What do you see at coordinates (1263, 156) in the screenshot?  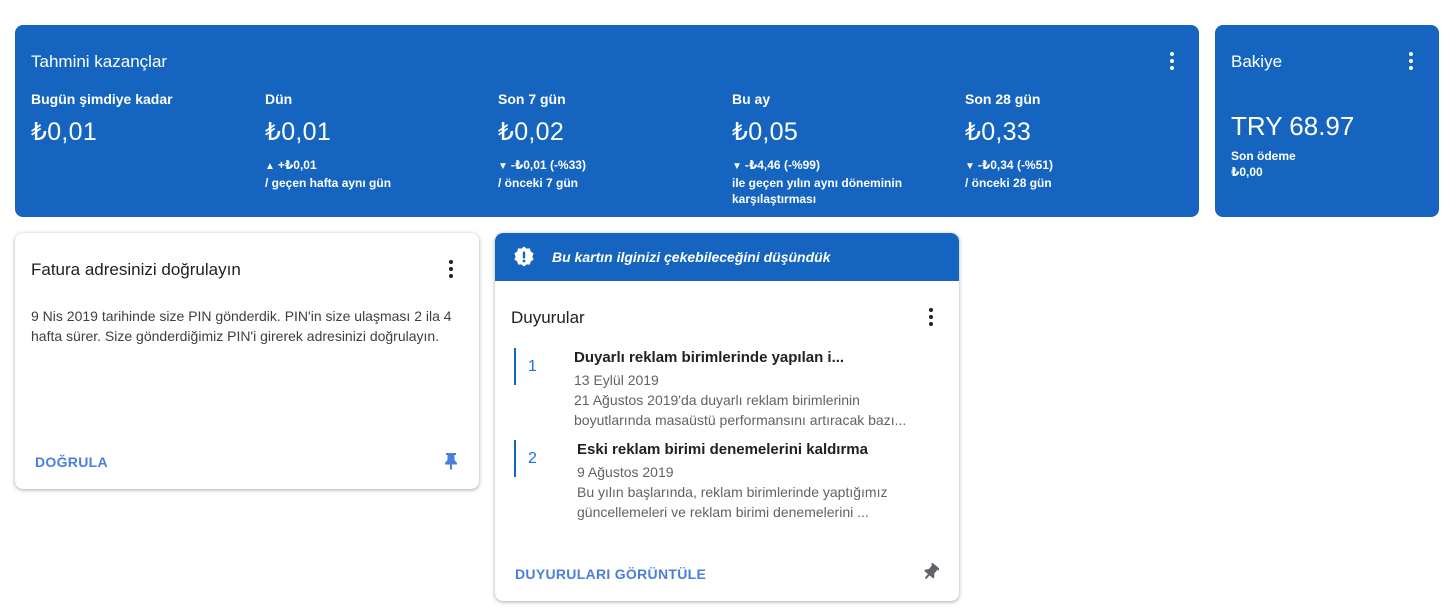 I see `last-payment-label: Son ödeme` at bounding box center [1263, 156].